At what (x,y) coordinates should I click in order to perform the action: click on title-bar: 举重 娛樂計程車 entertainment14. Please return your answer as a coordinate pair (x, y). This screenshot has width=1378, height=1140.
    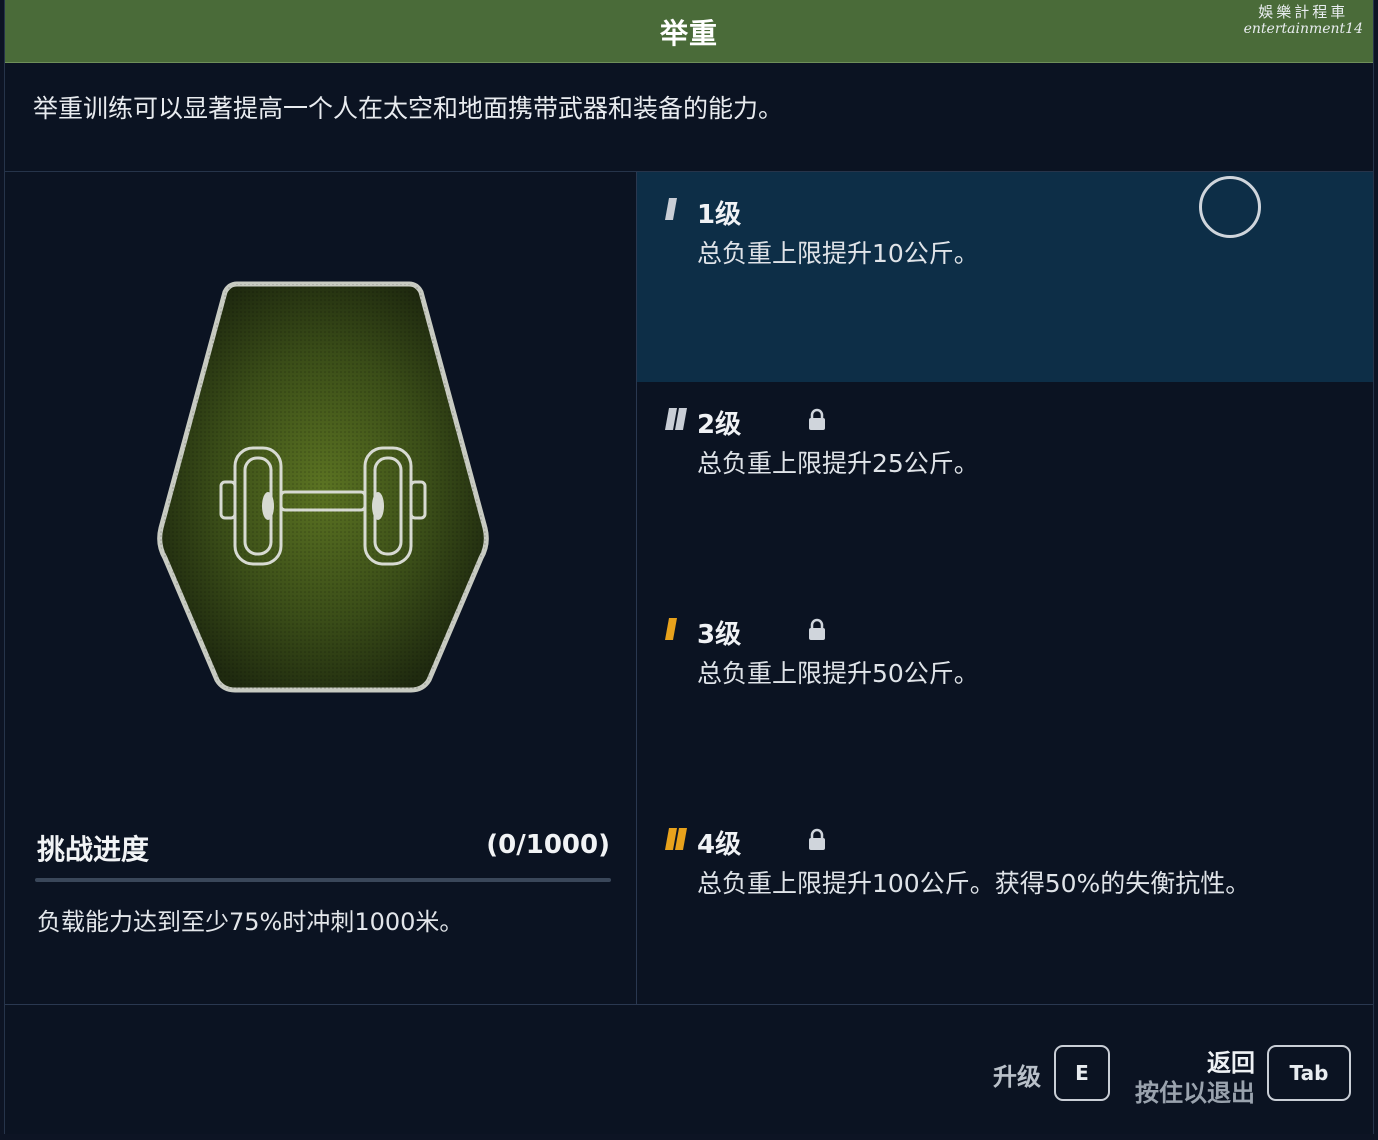
    Looking at the image, I should click on (689, 31).